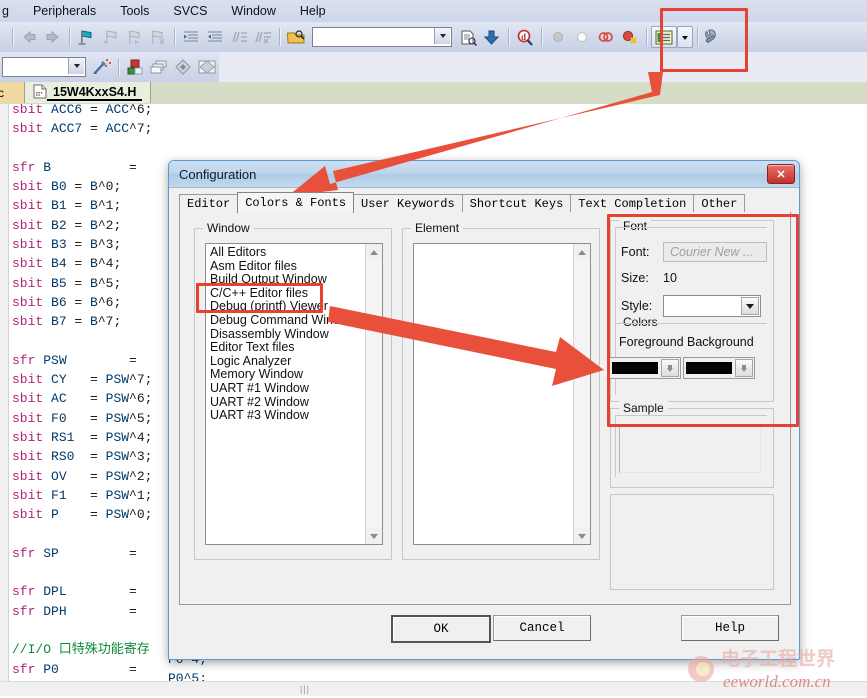  I want to click on indent-right-icon, so click(191, 37).